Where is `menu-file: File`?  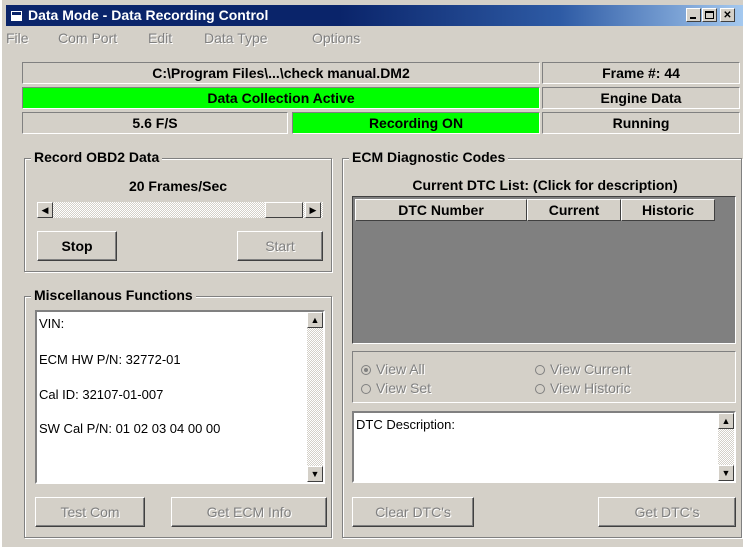
menu-file: File is located at coordinates (17, 38).